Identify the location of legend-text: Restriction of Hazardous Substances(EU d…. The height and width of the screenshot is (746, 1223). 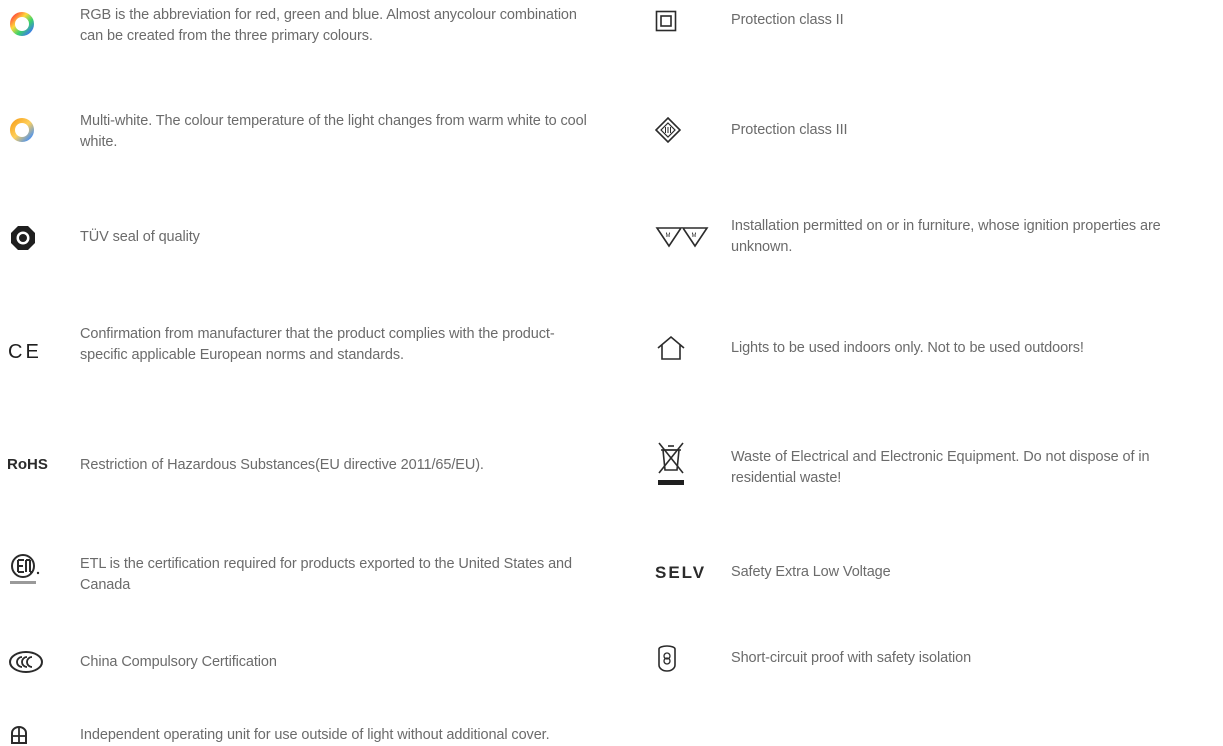
(282, 465).